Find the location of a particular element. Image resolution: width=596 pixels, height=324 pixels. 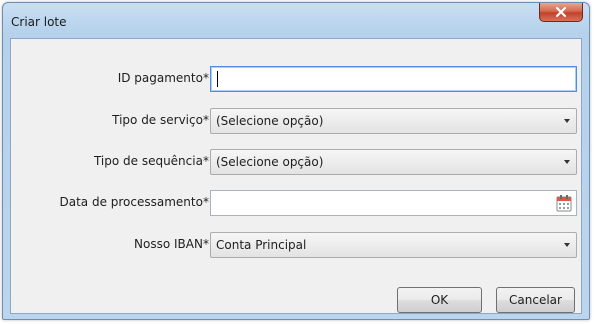

service-type-label: Tipo de serviço*: is located at coordinates (162, 120).